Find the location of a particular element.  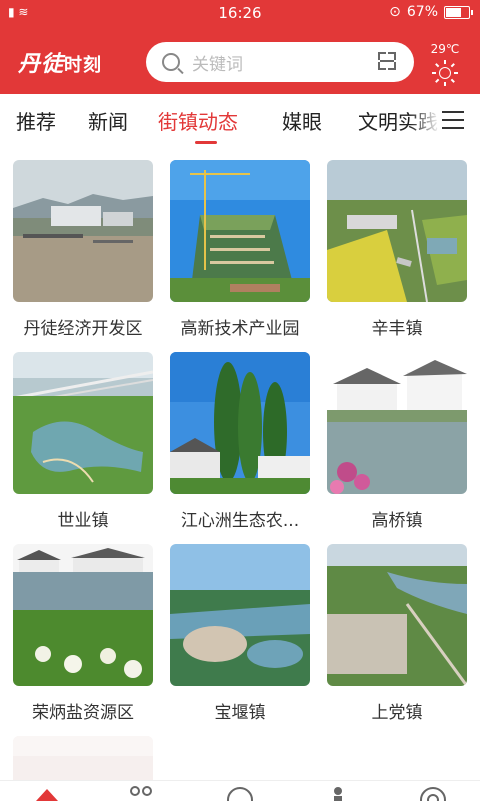

search-placeholder: 关键词 is located at coordinates (217, 64).